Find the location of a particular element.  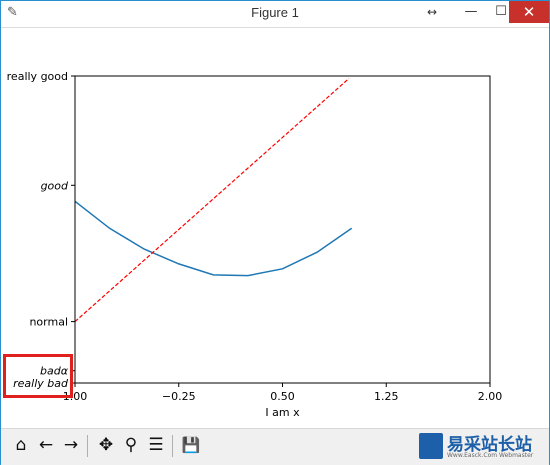

y-tick-label: really good is located at coordinates (37, 76).